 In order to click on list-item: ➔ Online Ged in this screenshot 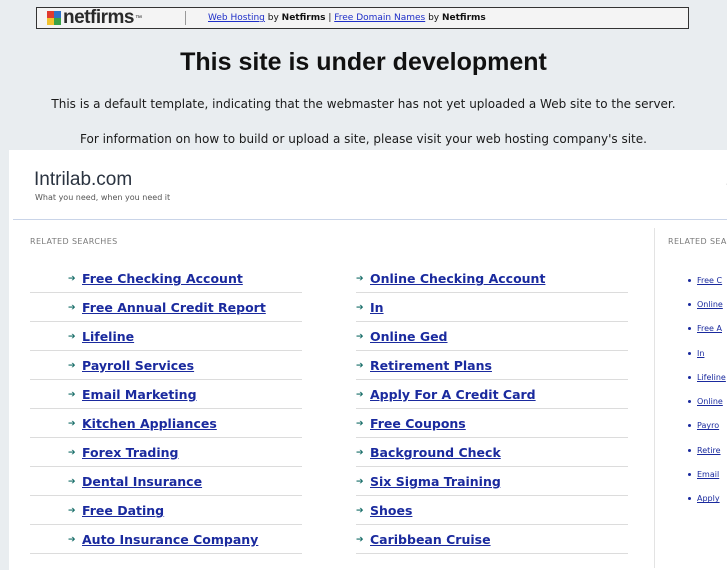, I will do `click(492, 337)`.